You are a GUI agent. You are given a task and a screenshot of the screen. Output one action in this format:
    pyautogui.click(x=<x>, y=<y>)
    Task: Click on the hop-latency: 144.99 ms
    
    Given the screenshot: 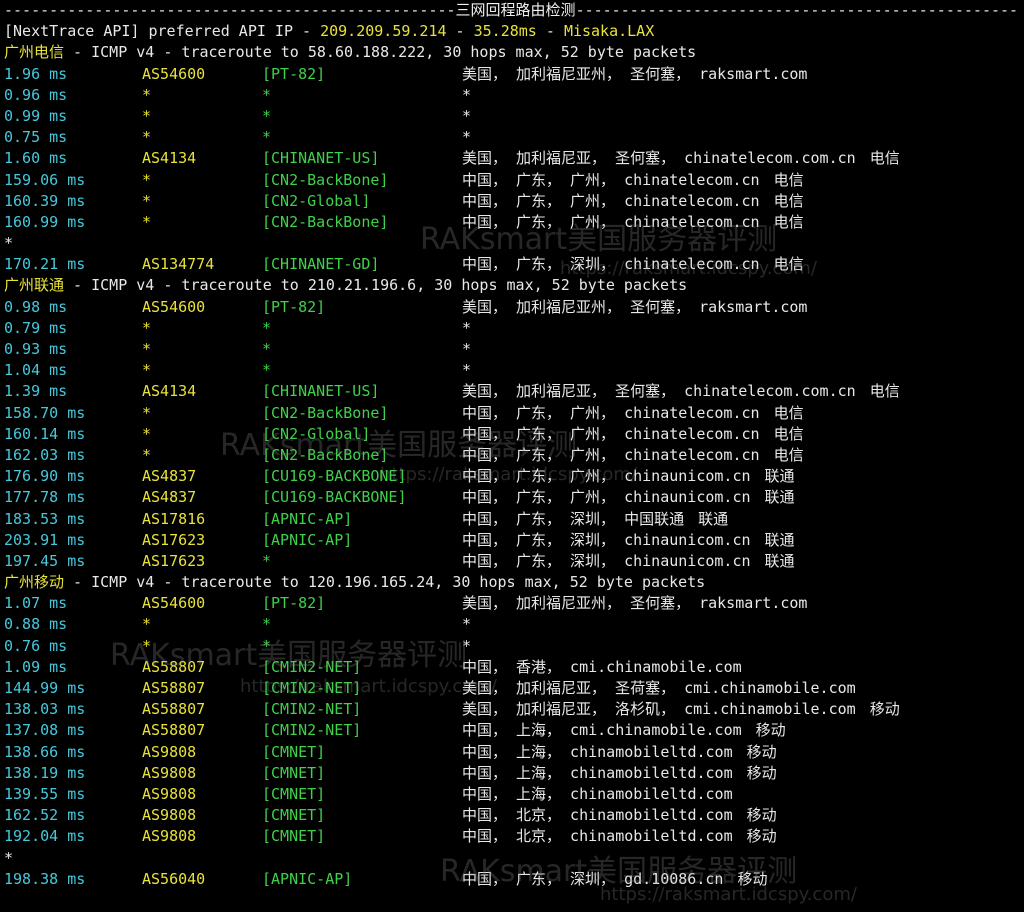 What is the action you would take?
    pyautogui.click(x=45, y=688)
    